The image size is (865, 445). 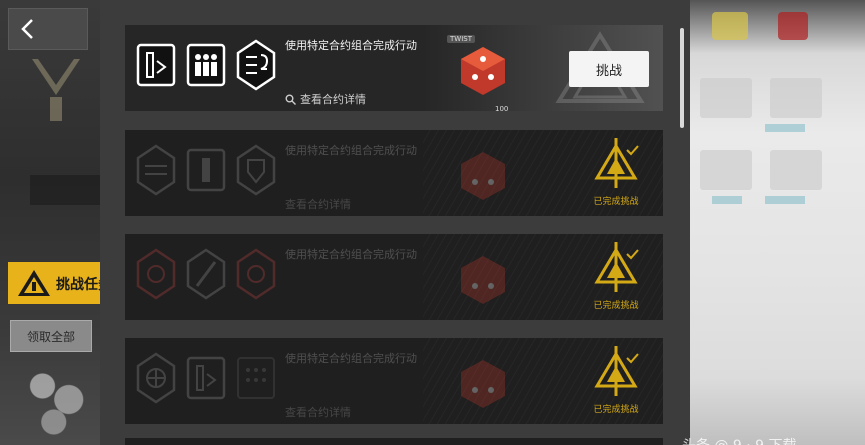 What do you see at coordinates (394, 277) in the screenshot?
I see `challenge-card: 使用特定合约组合完成行动 已完成挑战` at bounding box center [394, 277].